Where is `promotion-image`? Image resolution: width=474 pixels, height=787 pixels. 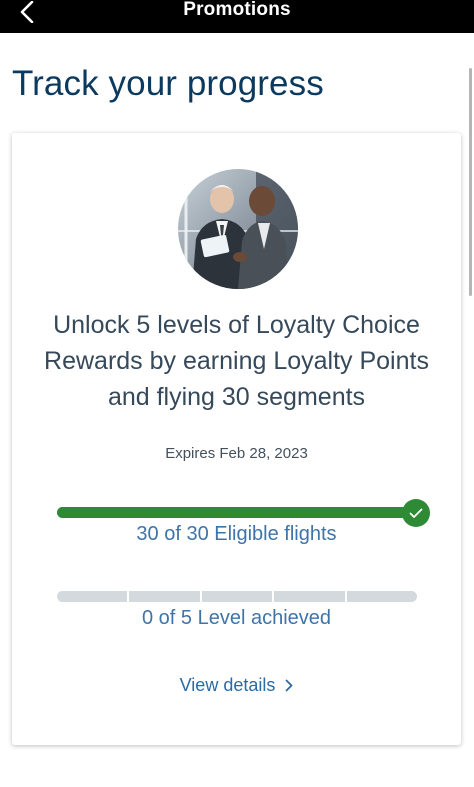 promotion-image is located at coordinates (238, 229).